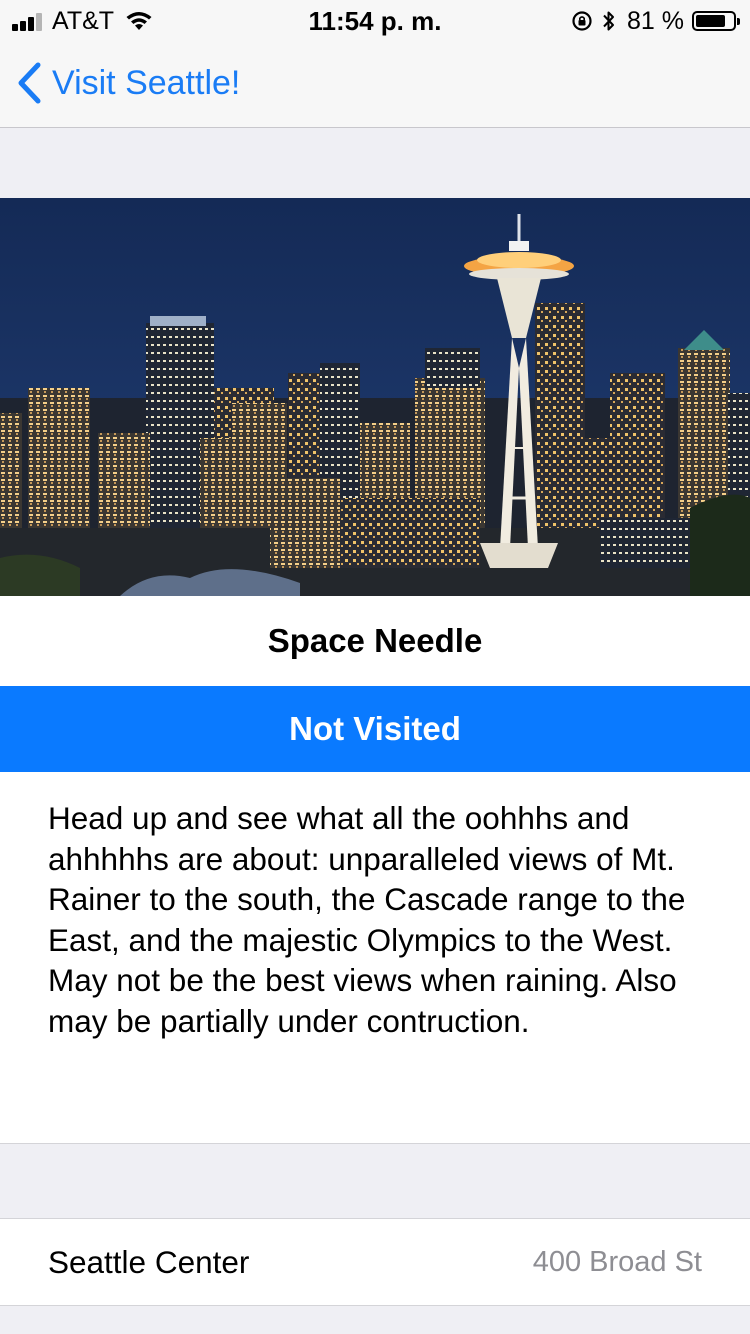 The height and width of the screenshot is (1334, 750). I want to click on title-row: Space Needle, so click(375, 641).